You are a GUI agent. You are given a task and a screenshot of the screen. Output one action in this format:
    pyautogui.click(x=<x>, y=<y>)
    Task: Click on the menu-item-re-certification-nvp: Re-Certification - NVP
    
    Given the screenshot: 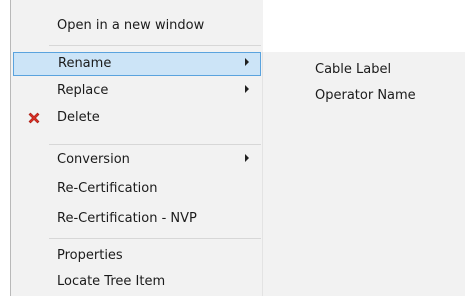 What is the action you would take?
    pyautogui.click(x=137, y=219)
    